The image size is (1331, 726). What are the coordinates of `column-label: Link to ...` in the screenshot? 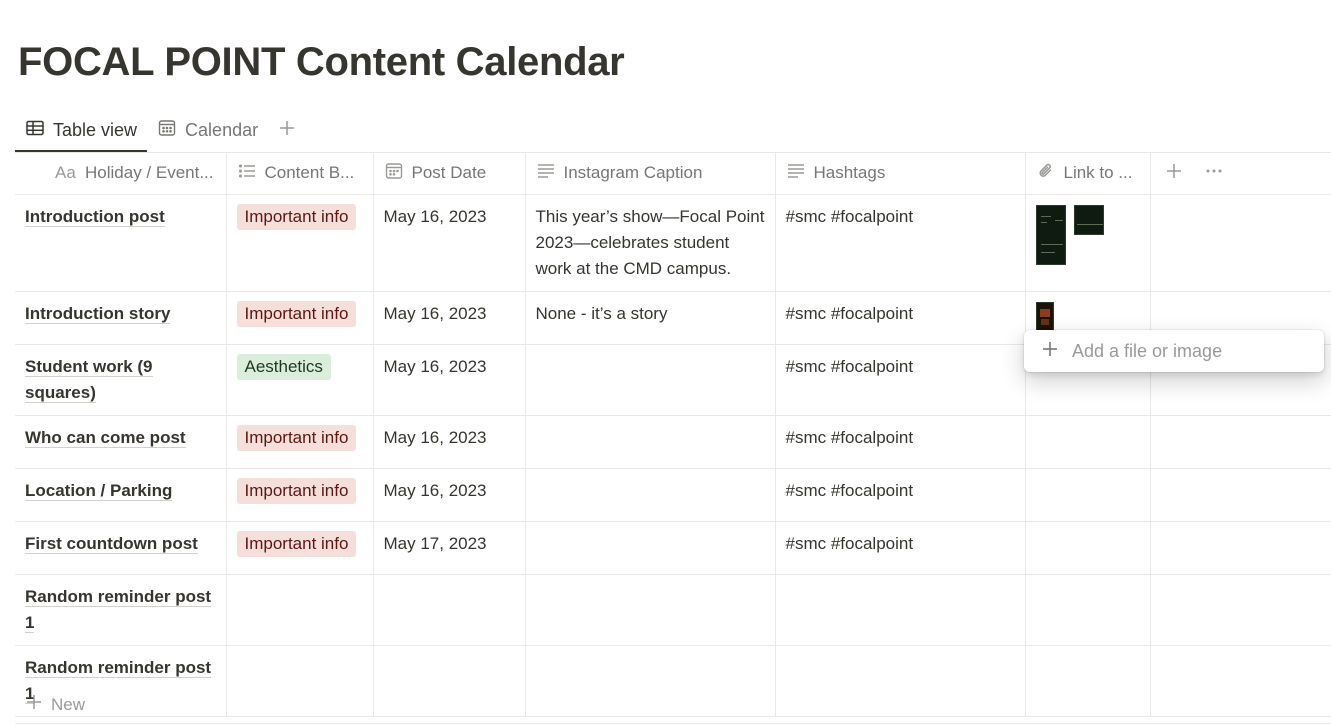 It's located at (1098, 173).